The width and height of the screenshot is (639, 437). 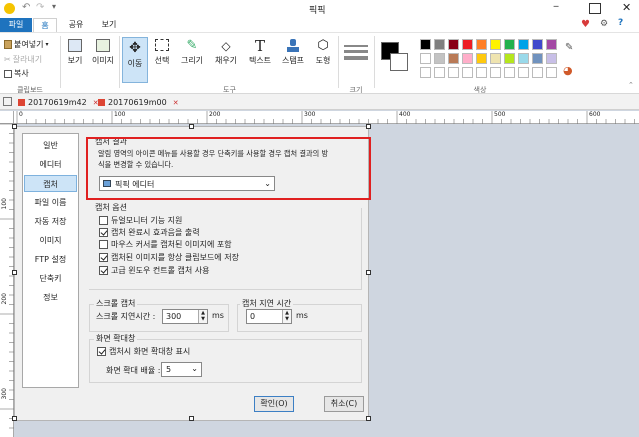 I want to click on eyedropper-icon: ✎, so click(x=569, y=47).